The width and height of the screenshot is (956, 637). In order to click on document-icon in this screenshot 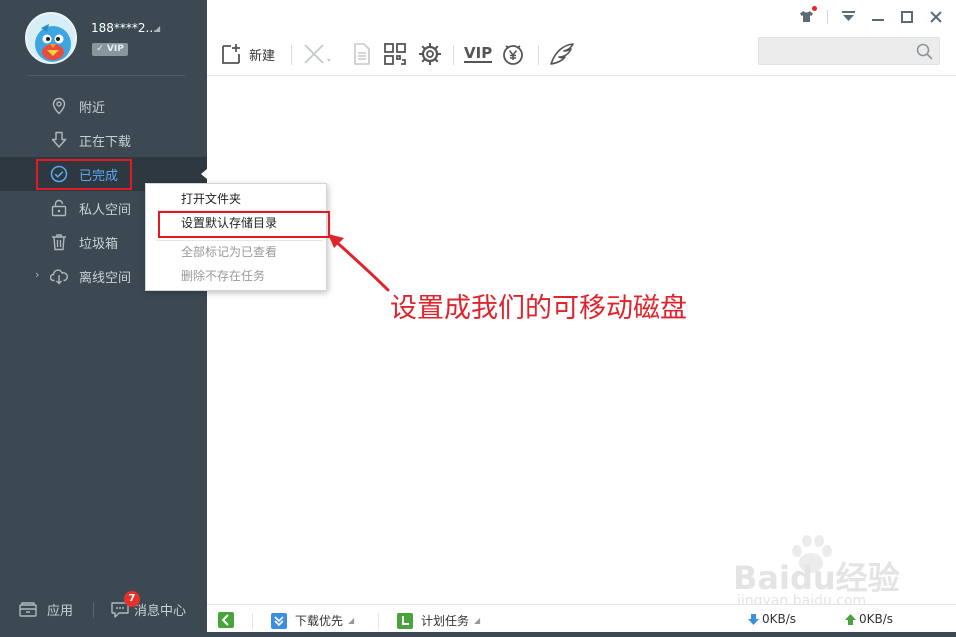, I will do `click(362, 54)`.